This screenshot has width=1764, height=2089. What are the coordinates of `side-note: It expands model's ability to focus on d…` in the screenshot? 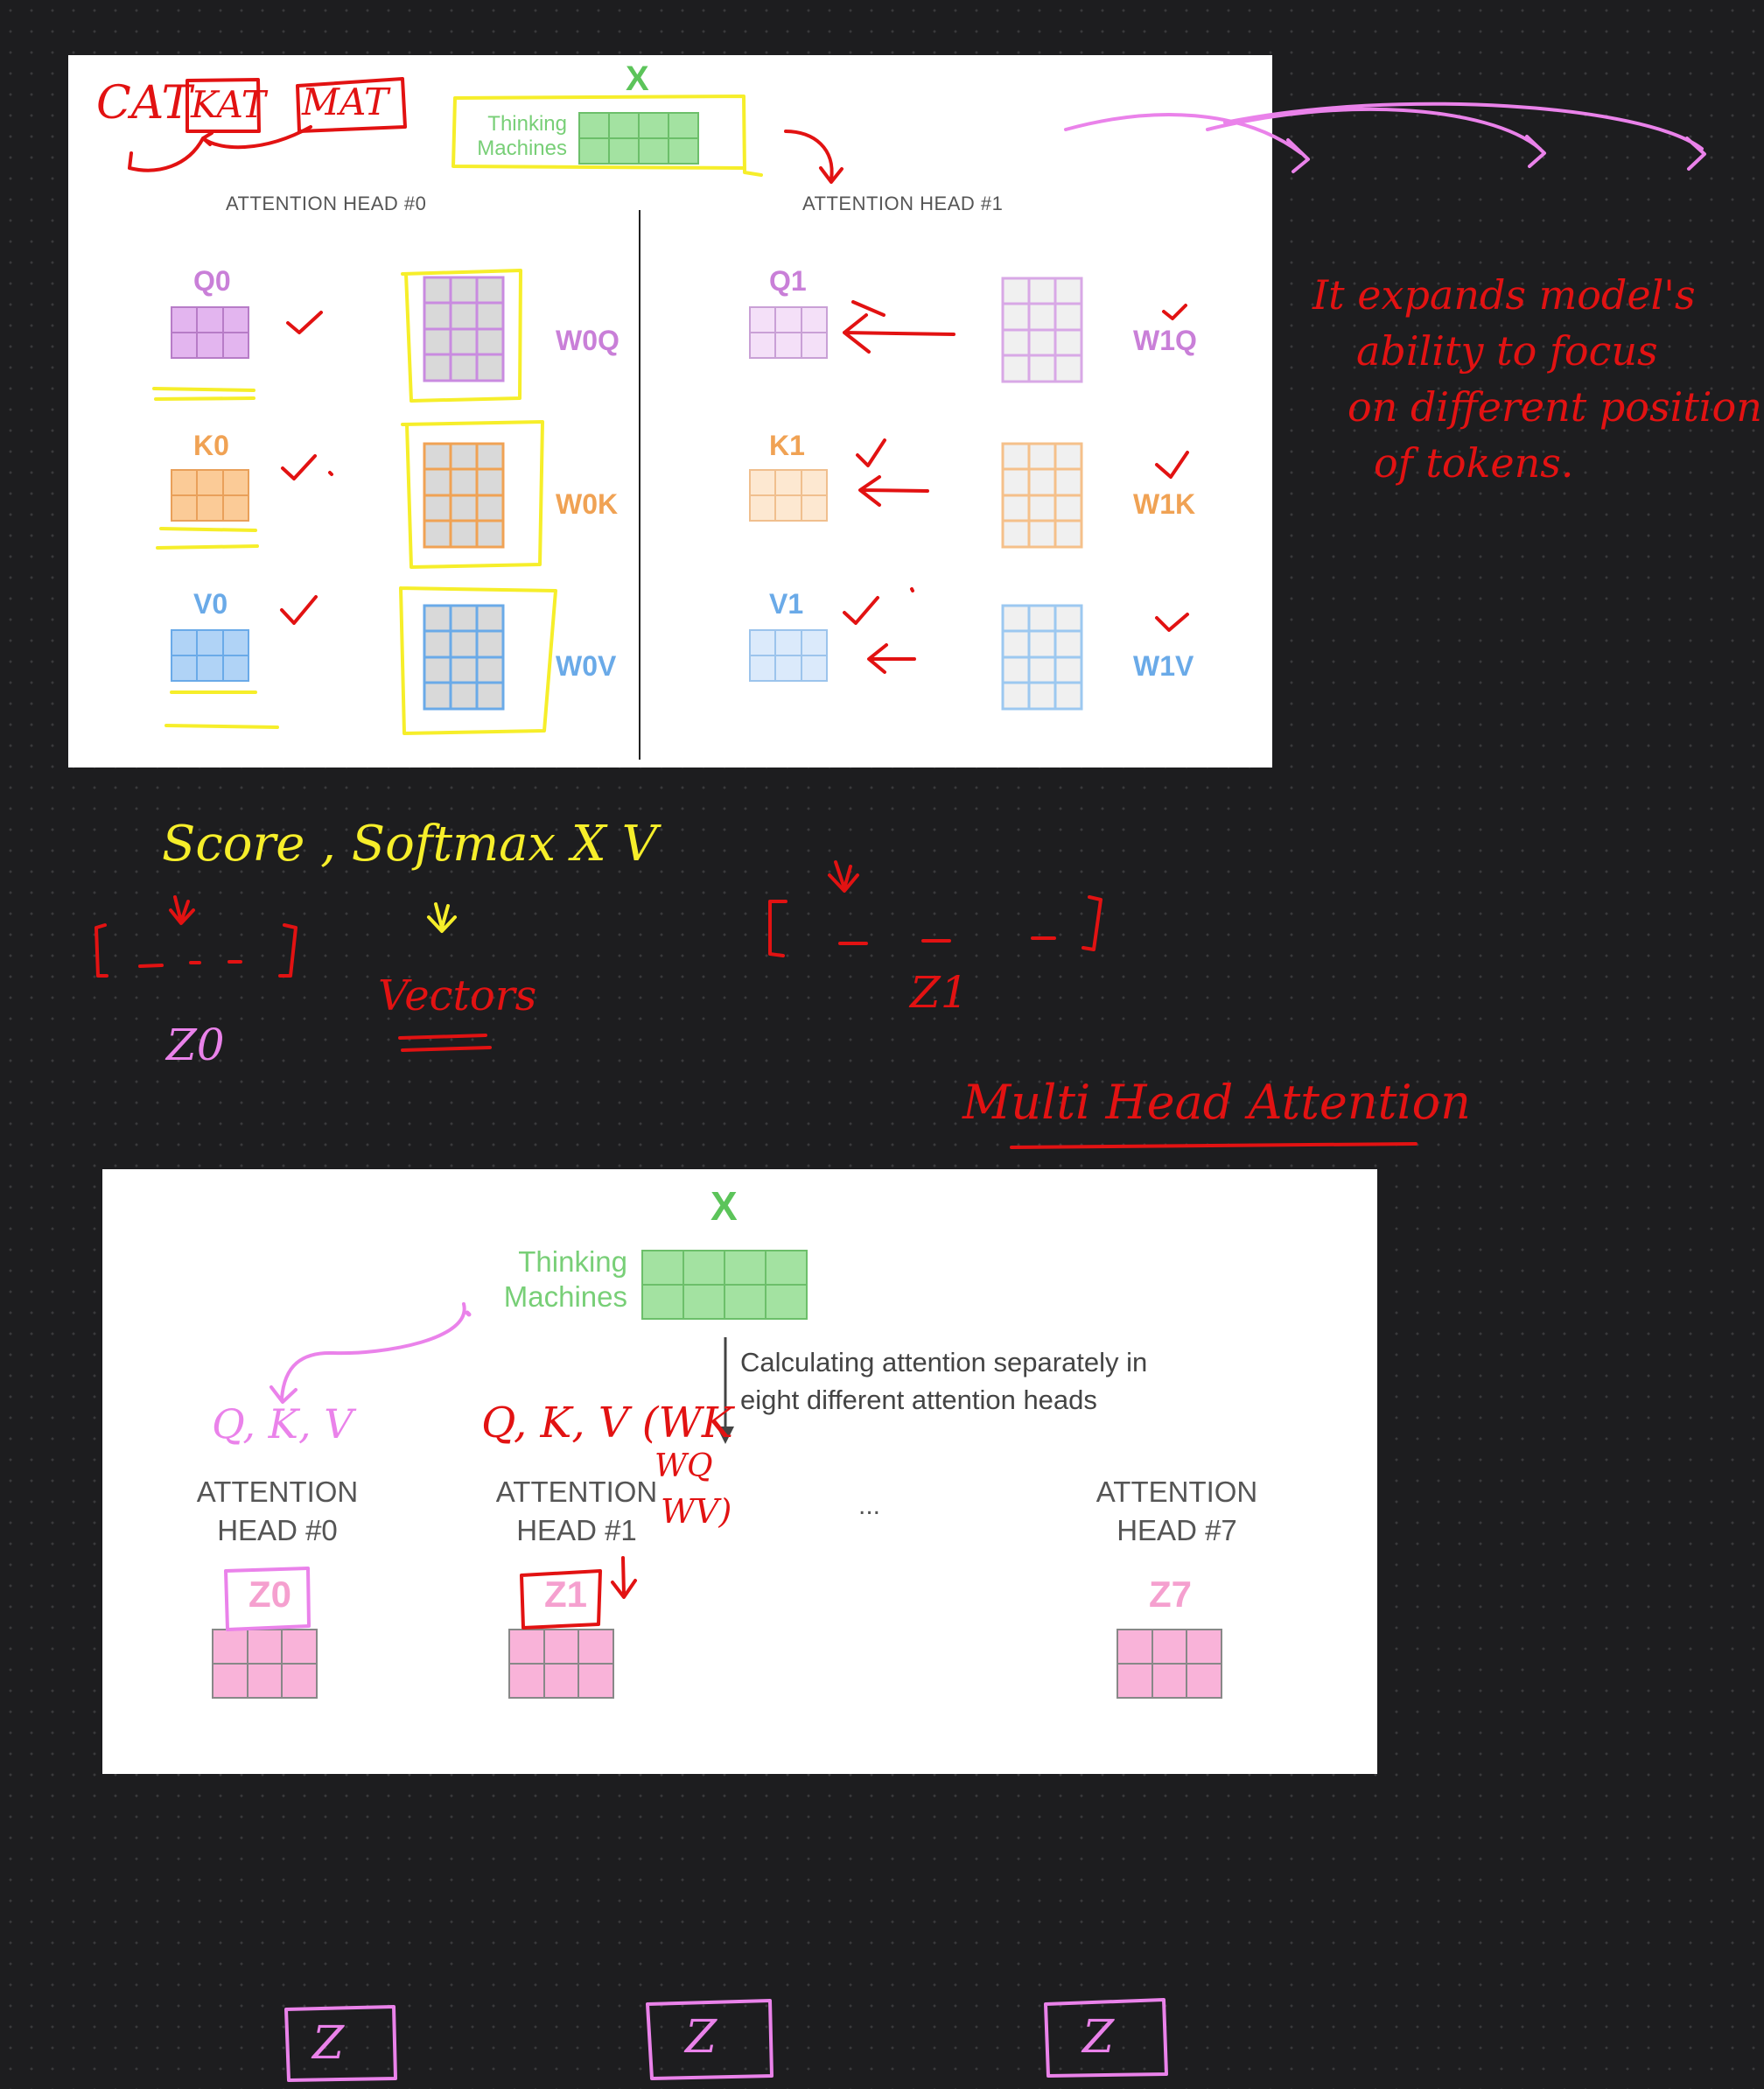 It's located at (1537, 379).